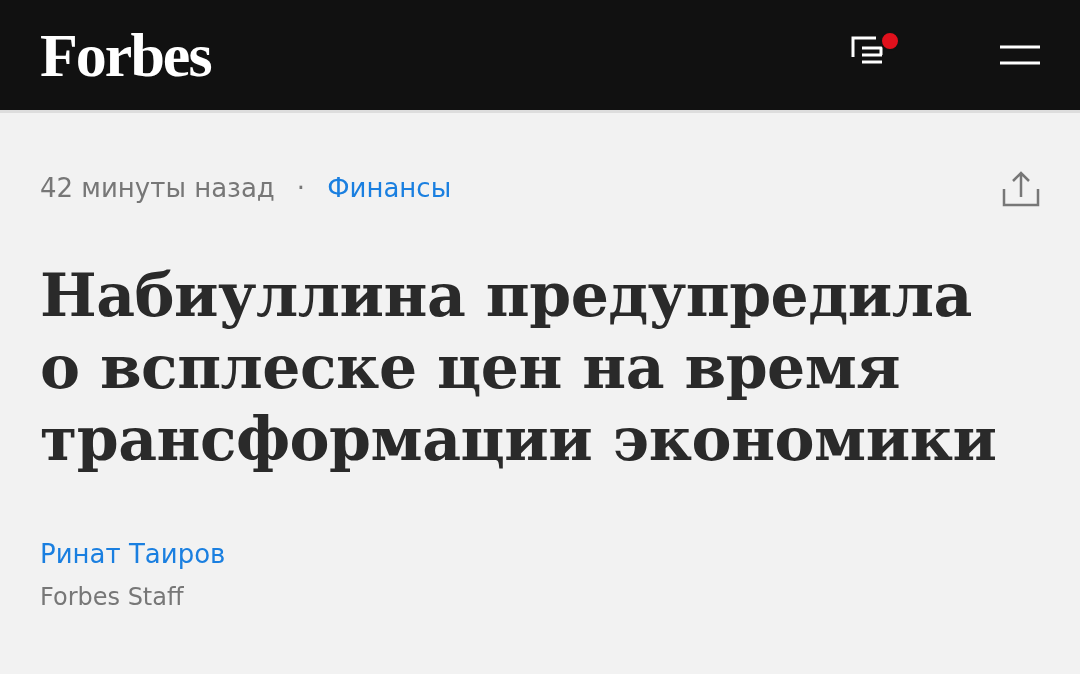  Describe the element at coordinates (1020, 55) in the screenshot. I see `menu-icon` at that location.